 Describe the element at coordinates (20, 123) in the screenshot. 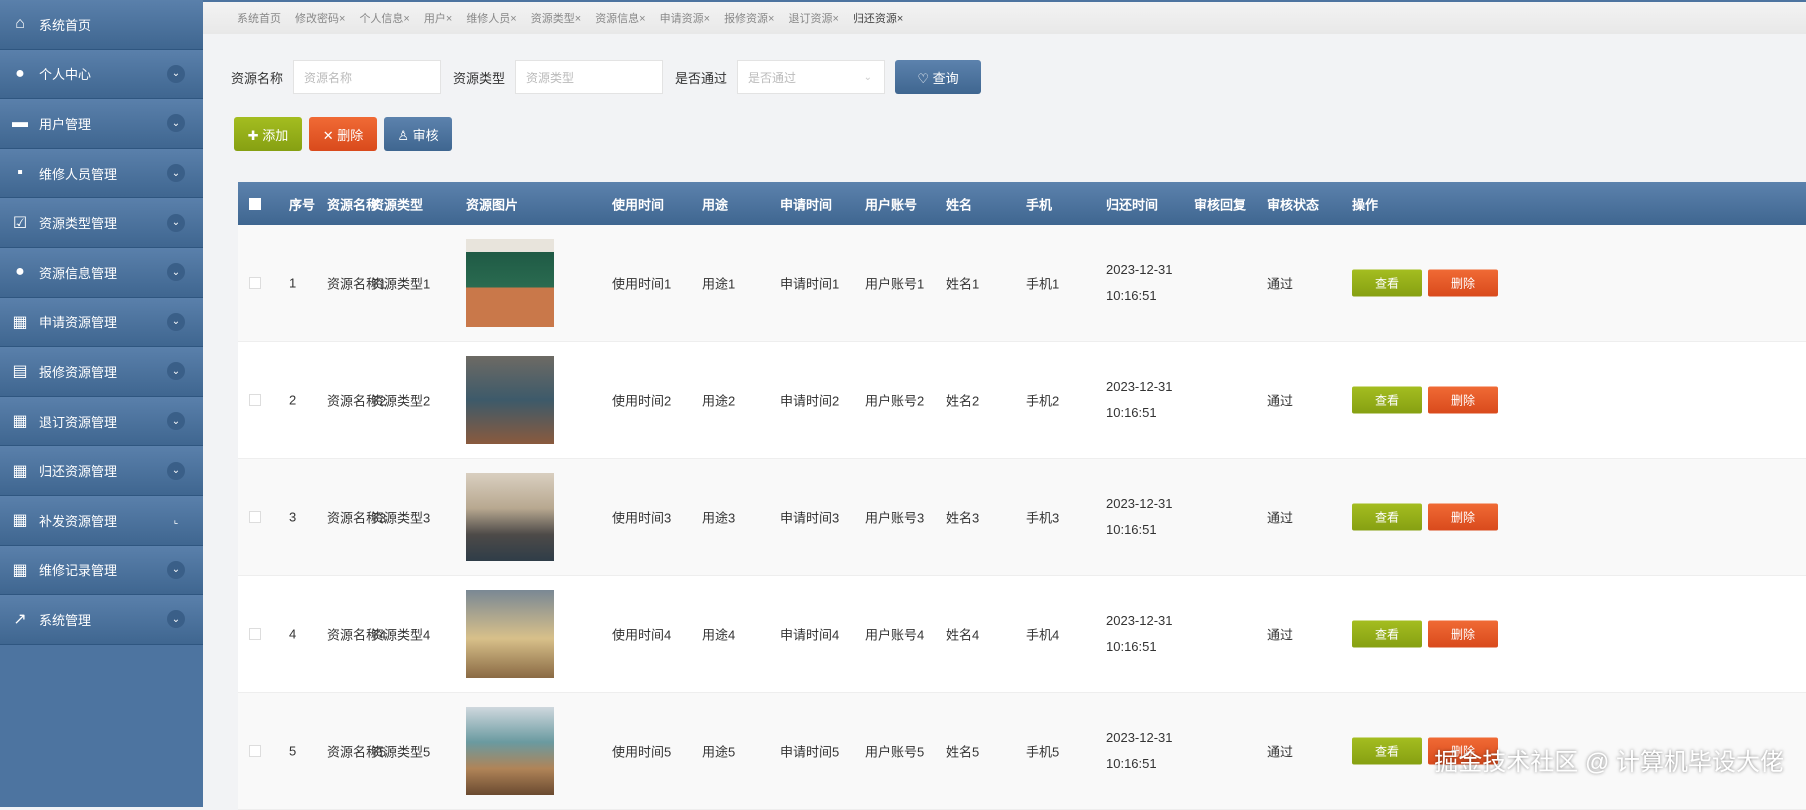

I see `briefcase-icon: ▬` at that location.